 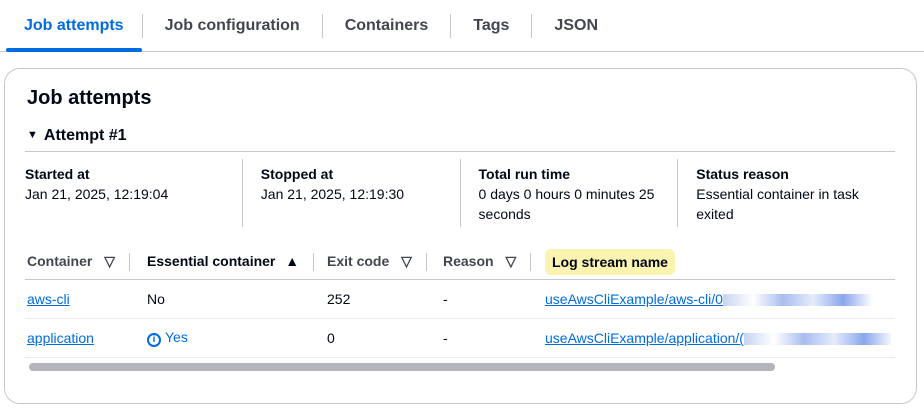 I want to click on detail-stopped-at: Stopped at Jan 21, 2025, 12:19:30, so click(x=350, y=193).